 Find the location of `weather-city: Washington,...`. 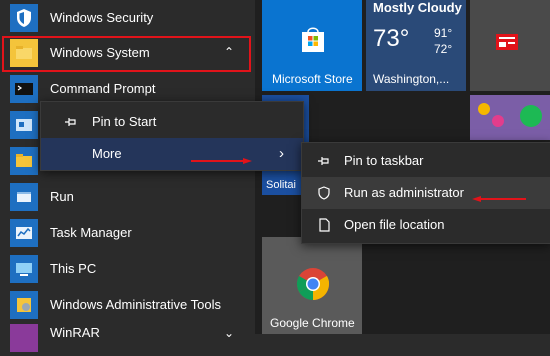

weather-city: Washington,... is located at coordinates (411, 79).